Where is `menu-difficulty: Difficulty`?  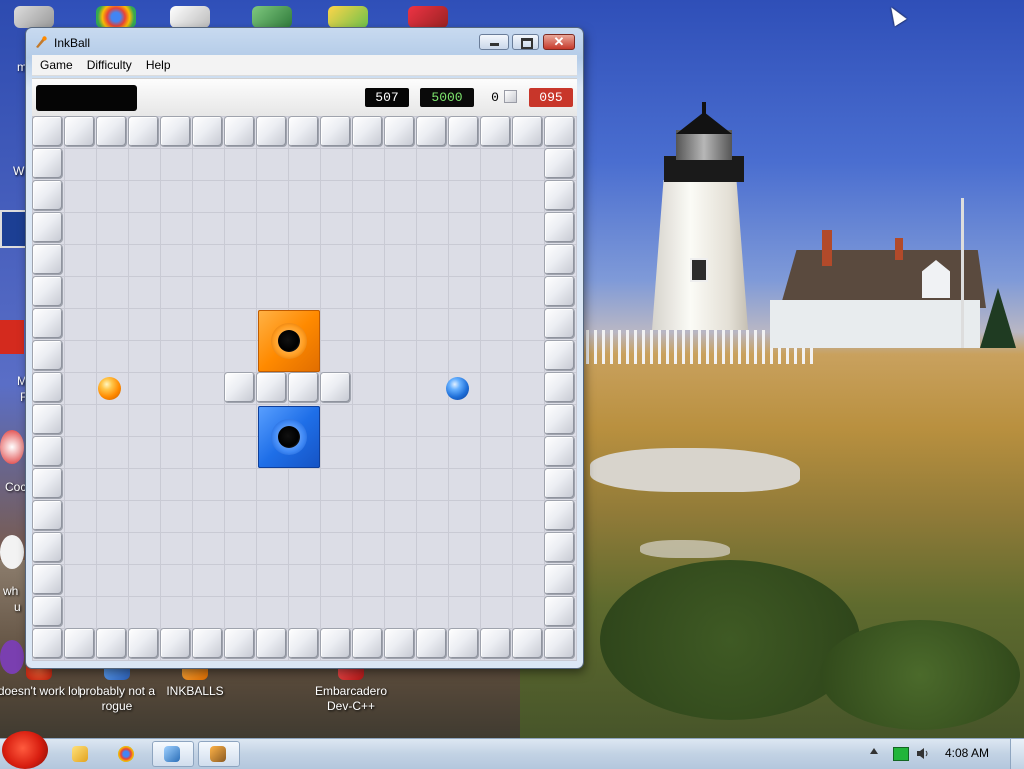 menu-difficulty: Difficulty is located at coordinates (108, 63).